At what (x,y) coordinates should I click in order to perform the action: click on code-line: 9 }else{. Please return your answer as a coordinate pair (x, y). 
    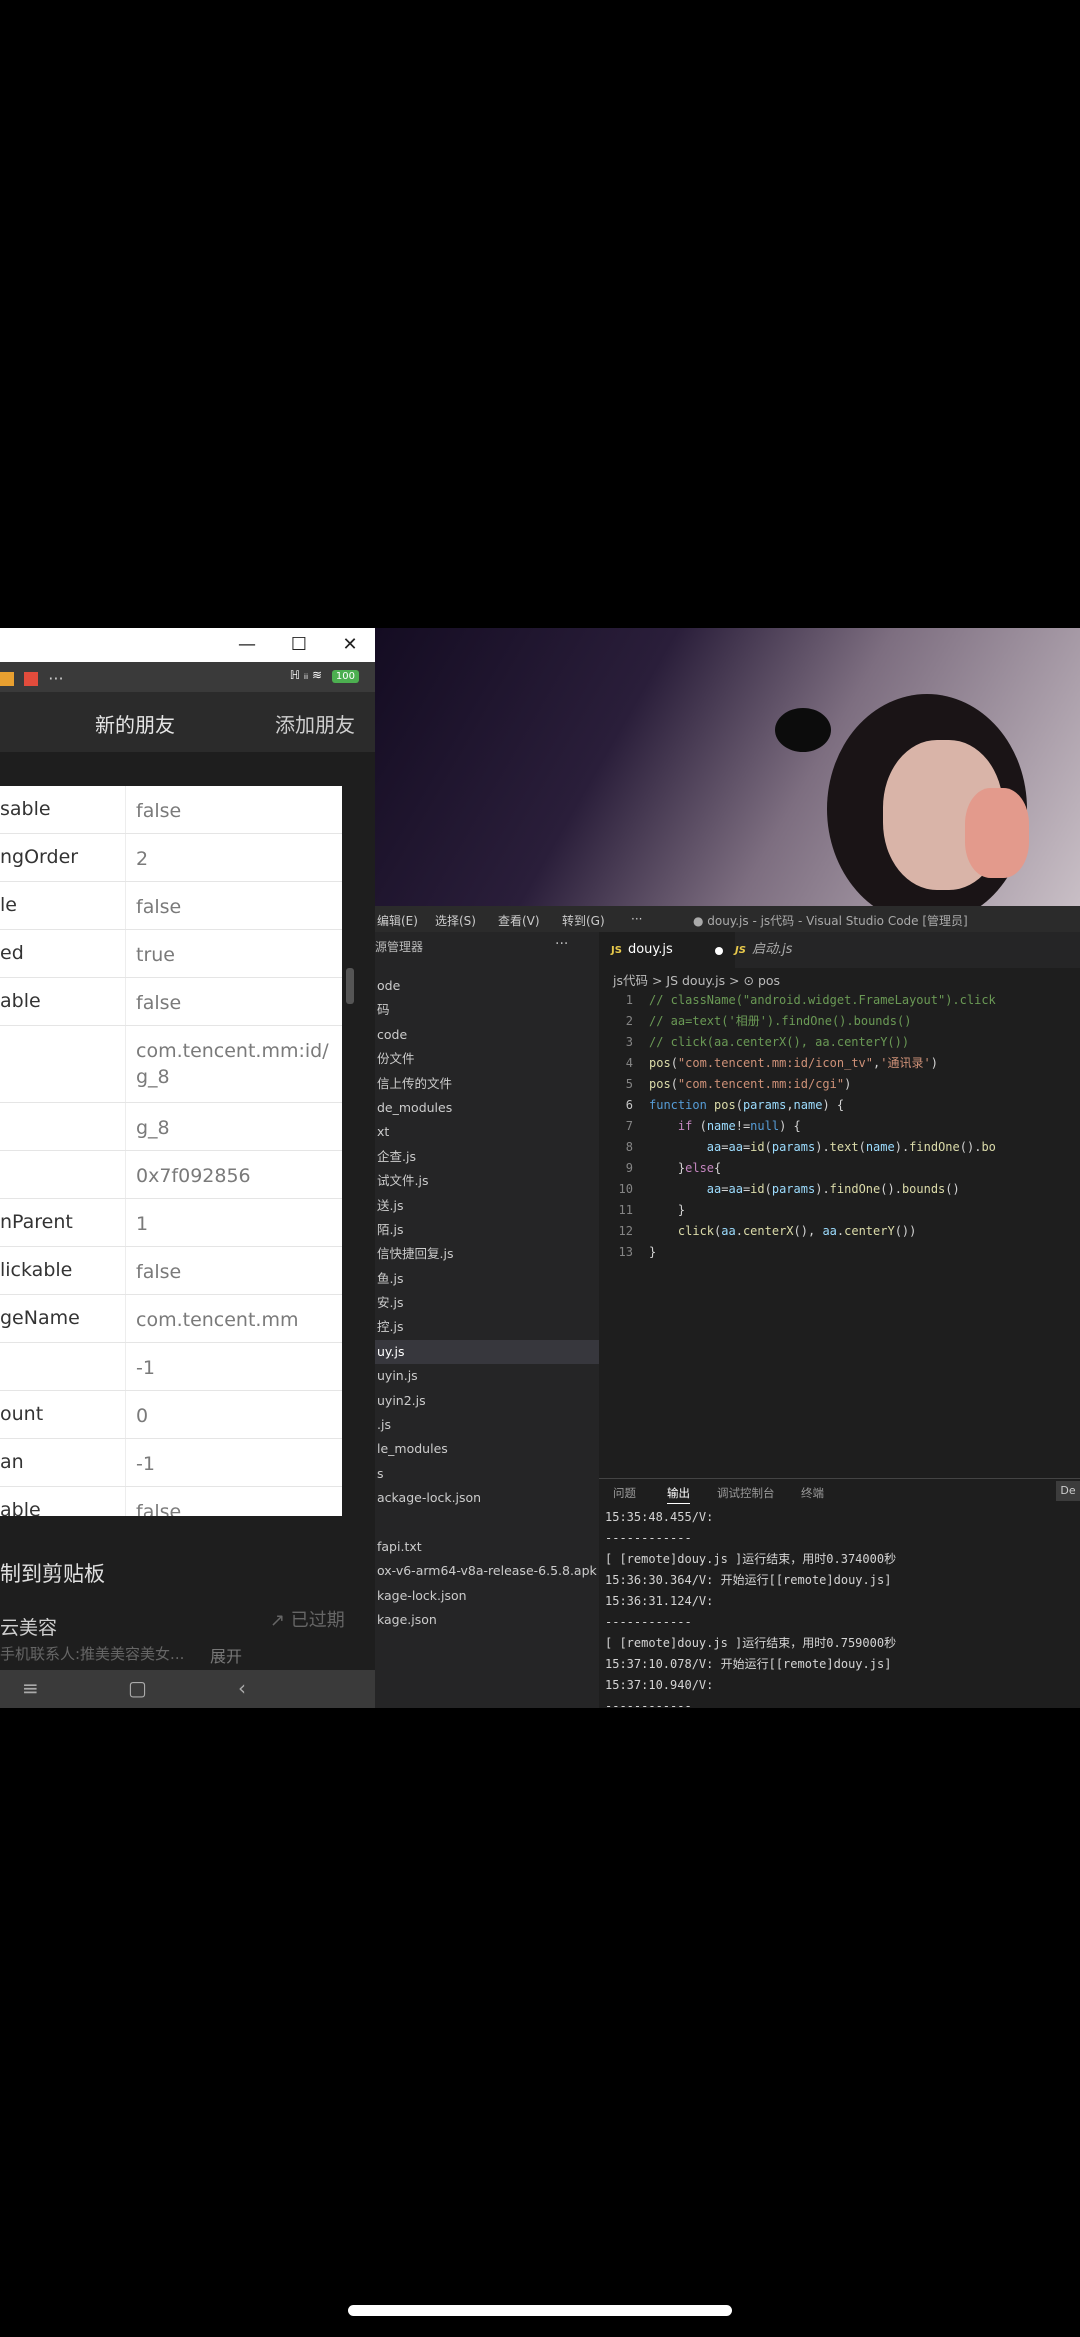
    Looking at the image, I should click on (839, 1168).